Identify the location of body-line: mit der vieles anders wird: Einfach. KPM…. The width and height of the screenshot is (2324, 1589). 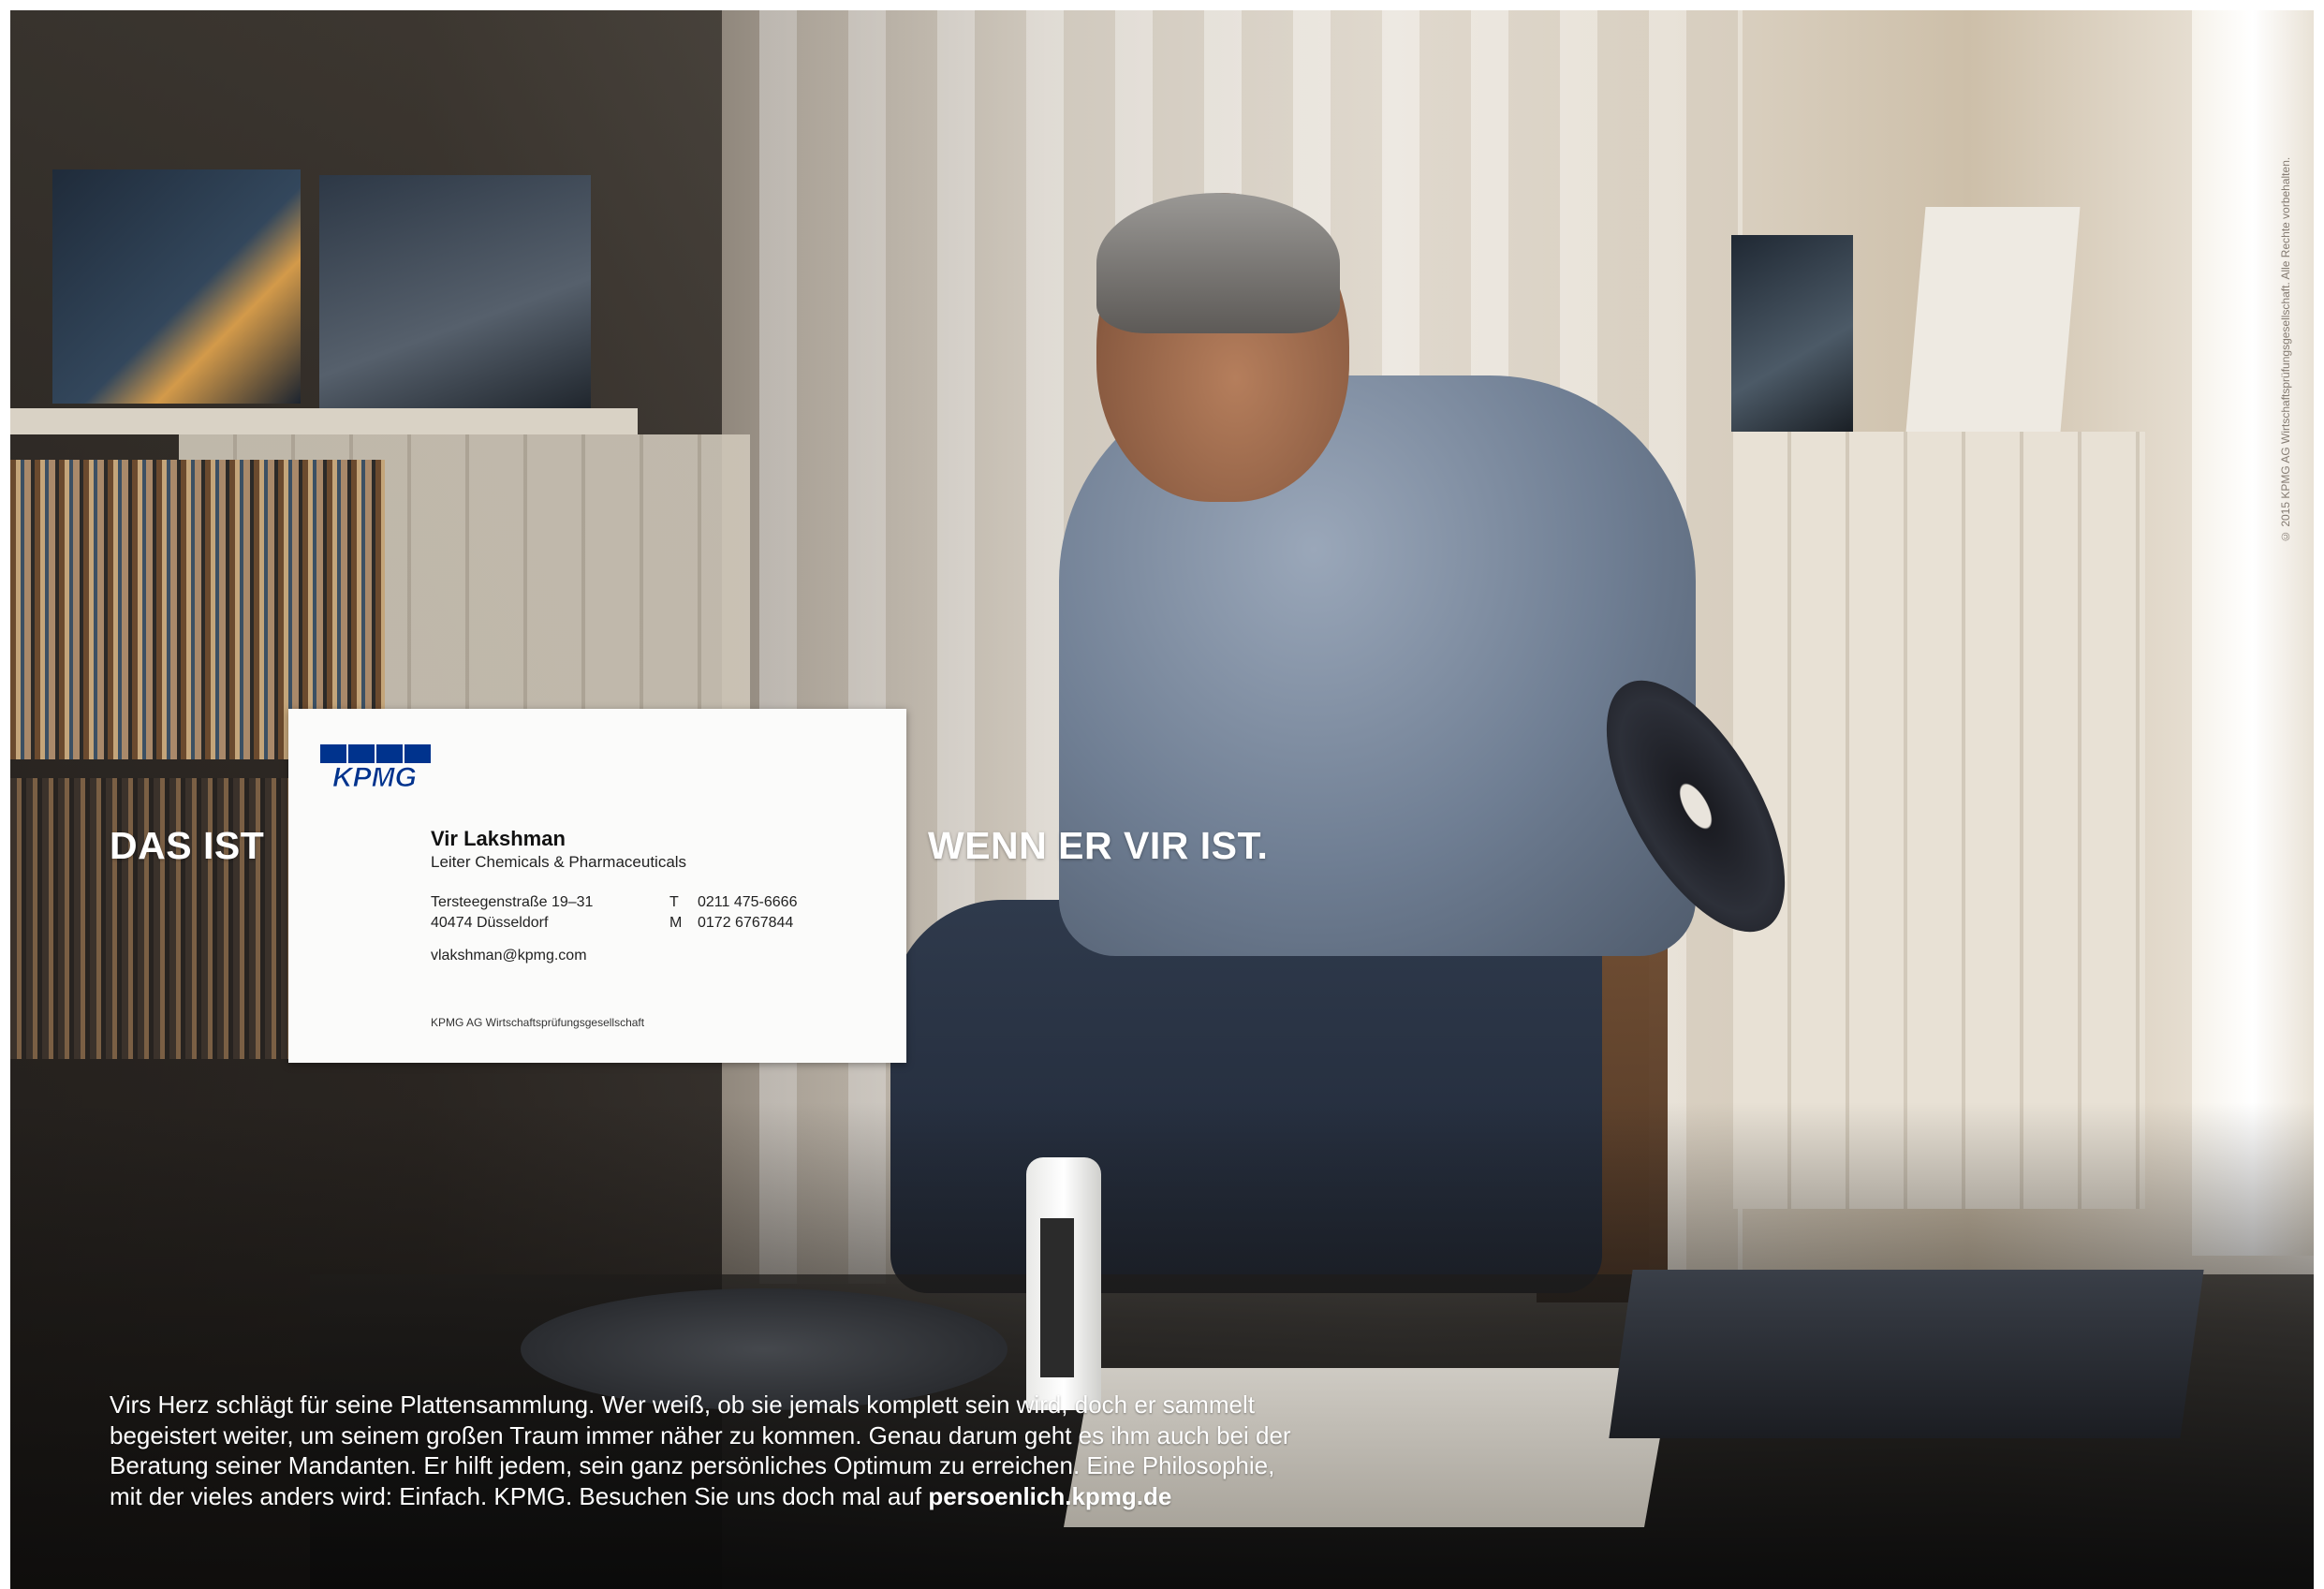
(737, 1496).